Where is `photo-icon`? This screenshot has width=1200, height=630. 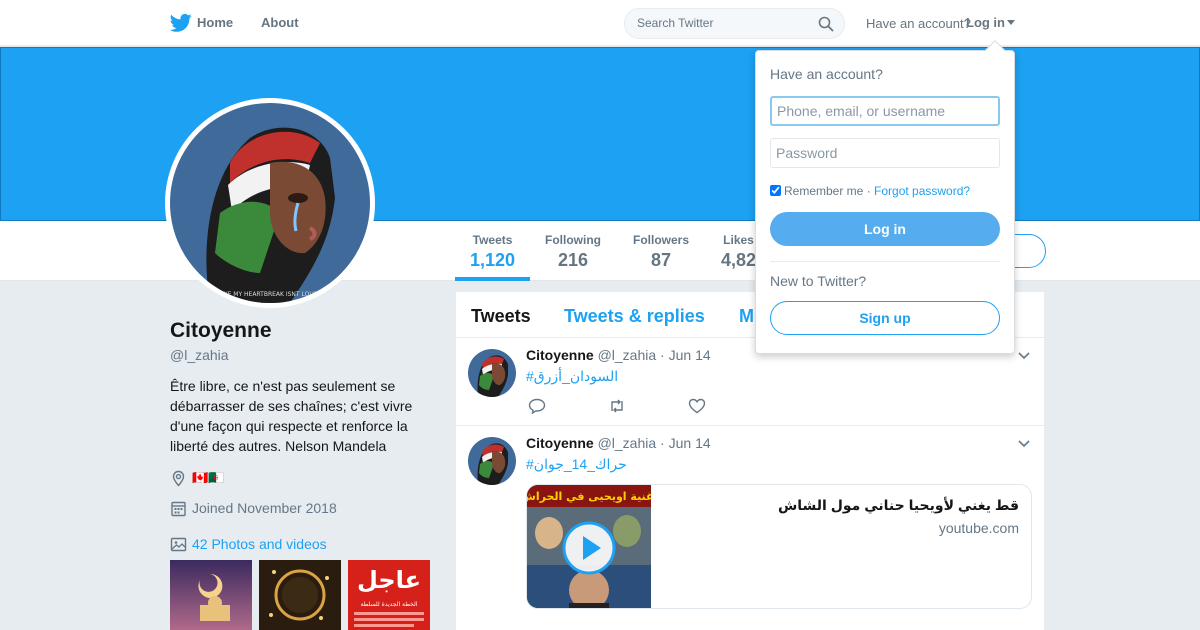
photo-icon is located at coordinates (178, 544).